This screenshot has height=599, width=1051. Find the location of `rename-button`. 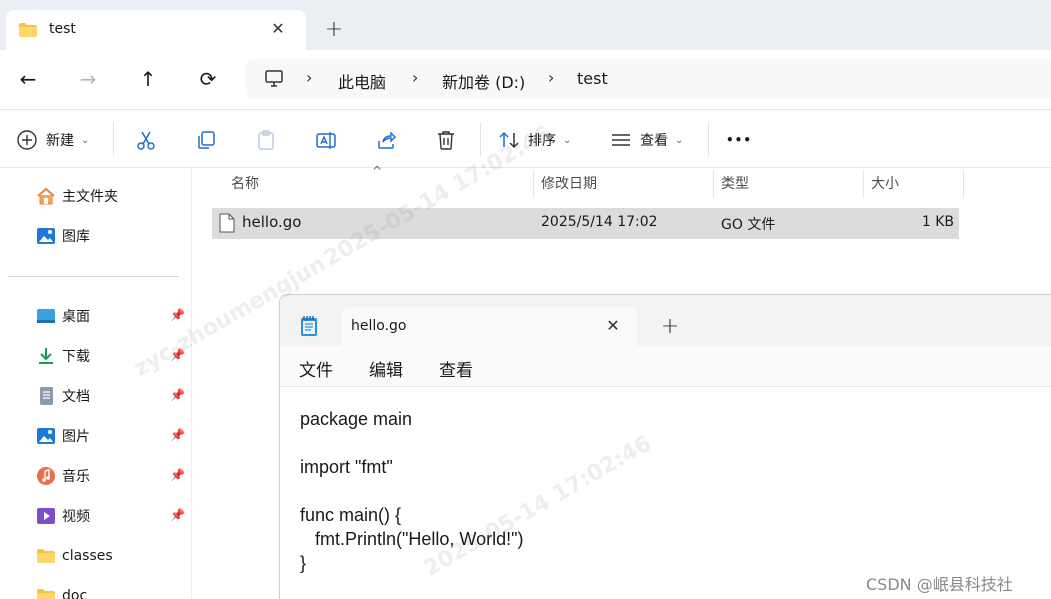

rename-button is located at coordinates (326, 140).